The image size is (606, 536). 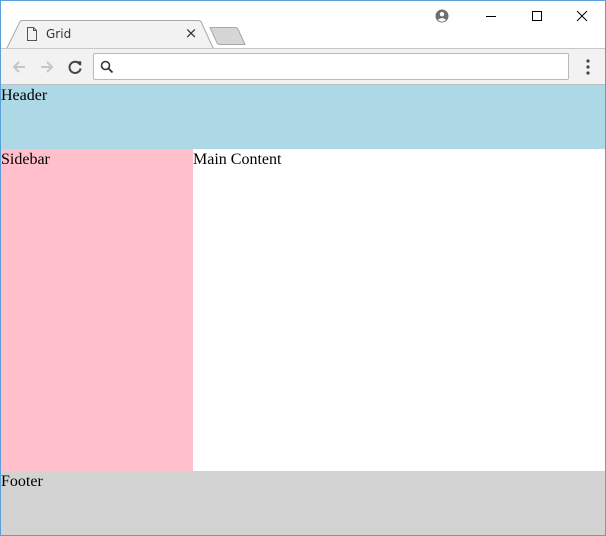 I want to click on more-vertical-icon, so click(x=588, y=67).